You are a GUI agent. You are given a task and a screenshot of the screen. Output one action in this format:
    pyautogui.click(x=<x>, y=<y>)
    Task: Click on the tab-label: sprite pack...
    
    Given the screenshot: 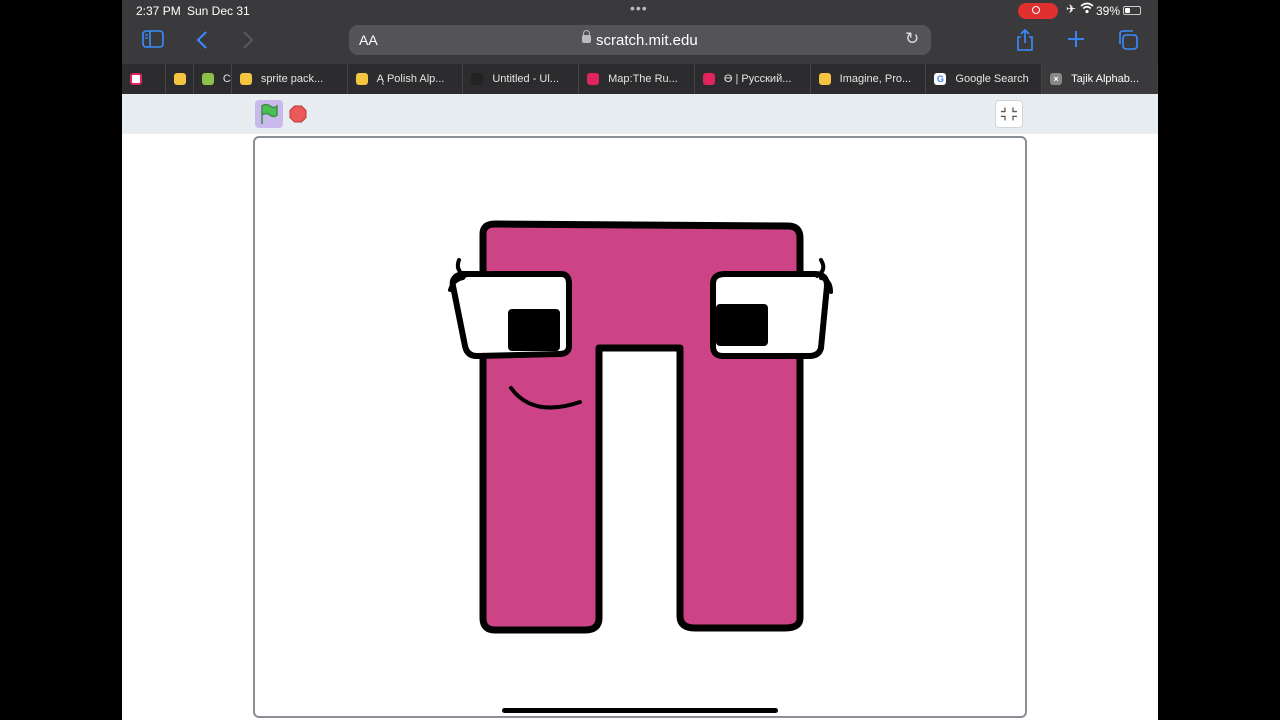 What is the action you would take?
    pyautogui.click(x=292, y=79)
    